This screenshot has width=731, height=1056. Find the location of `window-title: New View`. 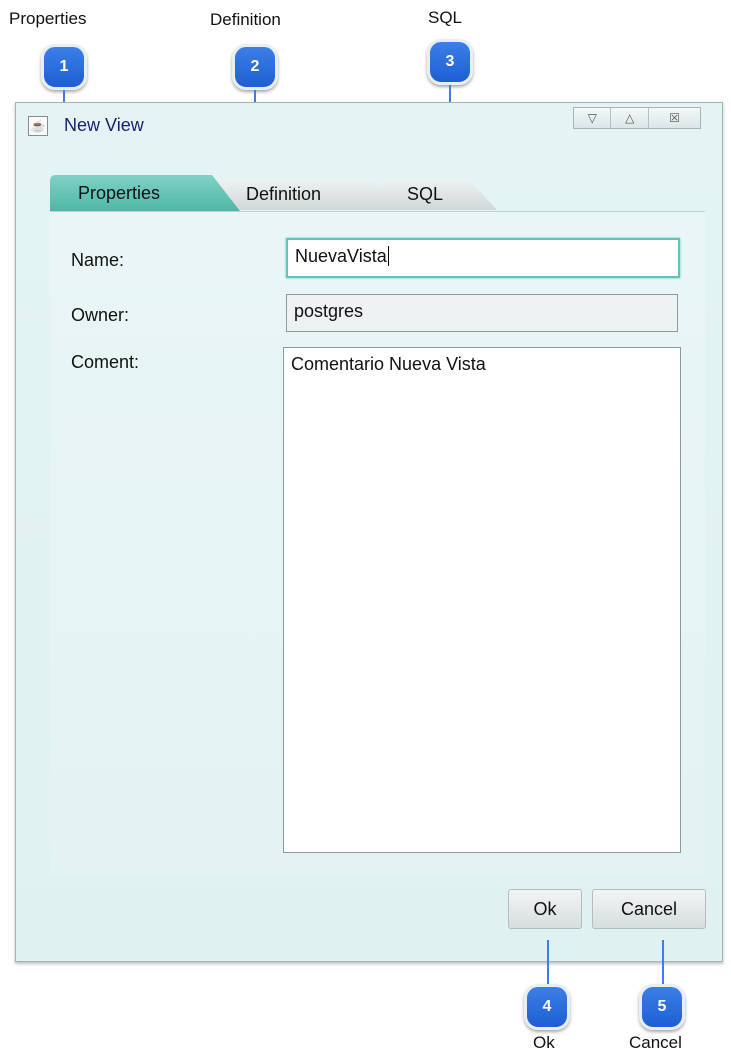

window-title: New View is located at coordinates (104, 125).